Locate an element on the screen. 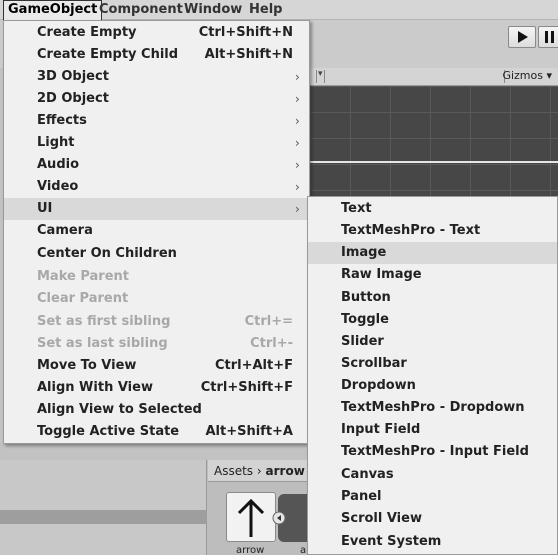 Image resolution: width=558 pixels, height=555 pixels. menu-item-3d-object: 3D Object › is located at coordinates (156, 77).